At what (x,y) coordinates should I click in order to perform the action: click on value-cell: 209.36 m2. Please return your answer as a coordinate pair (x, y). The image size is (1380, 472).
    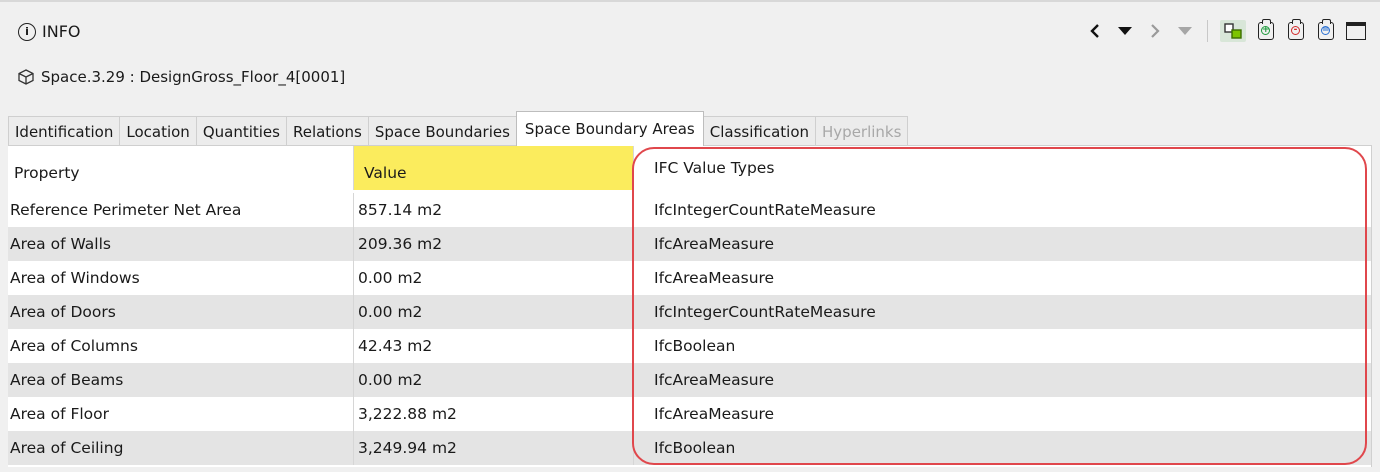
    Looking at the image, I should click on (493, 244).